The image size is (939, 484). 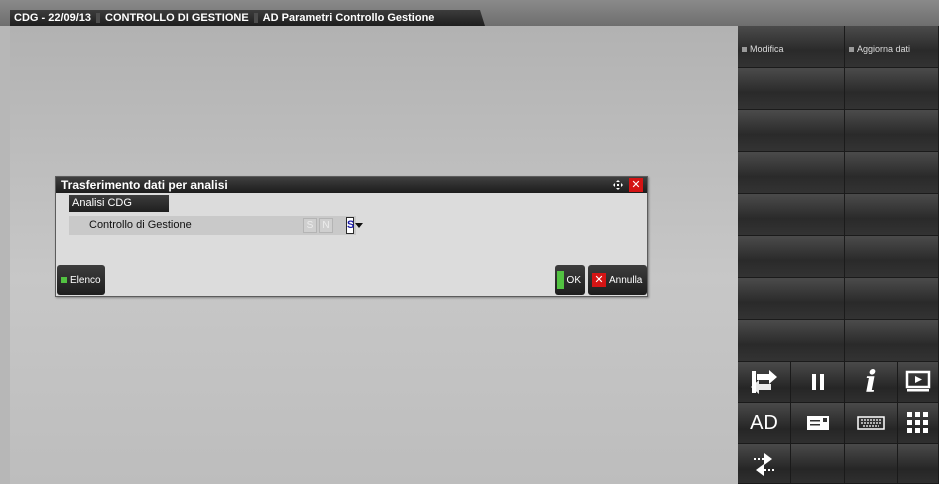 What do you see at coordinates (892, 47) in the screenshot?
I see `aggiorna-dati-button: Aggiorna dati` at bounding box center [892, 47].